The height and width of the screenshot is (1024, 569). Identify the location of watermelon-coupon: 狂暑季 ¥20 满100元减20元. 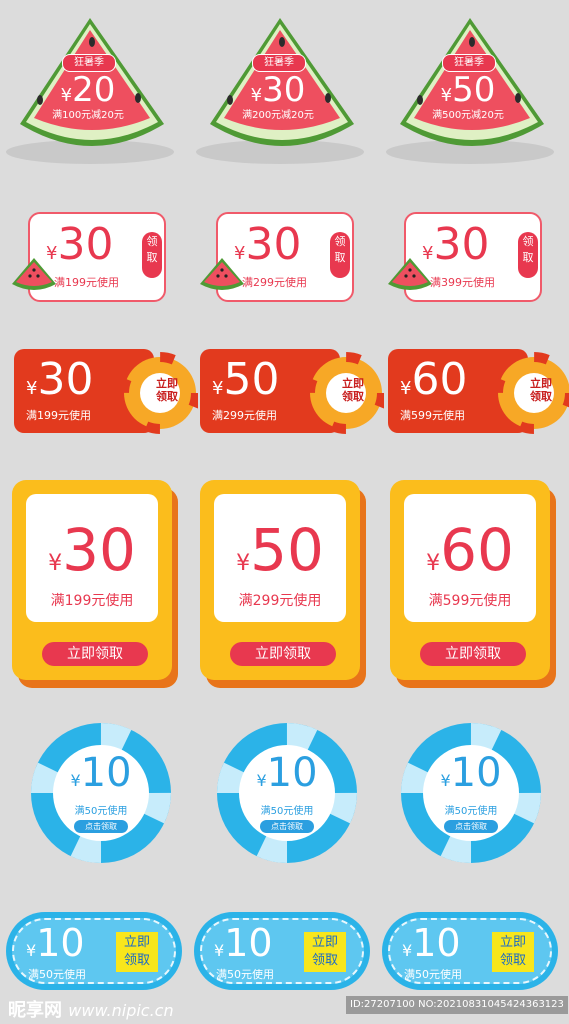
(89, 94).